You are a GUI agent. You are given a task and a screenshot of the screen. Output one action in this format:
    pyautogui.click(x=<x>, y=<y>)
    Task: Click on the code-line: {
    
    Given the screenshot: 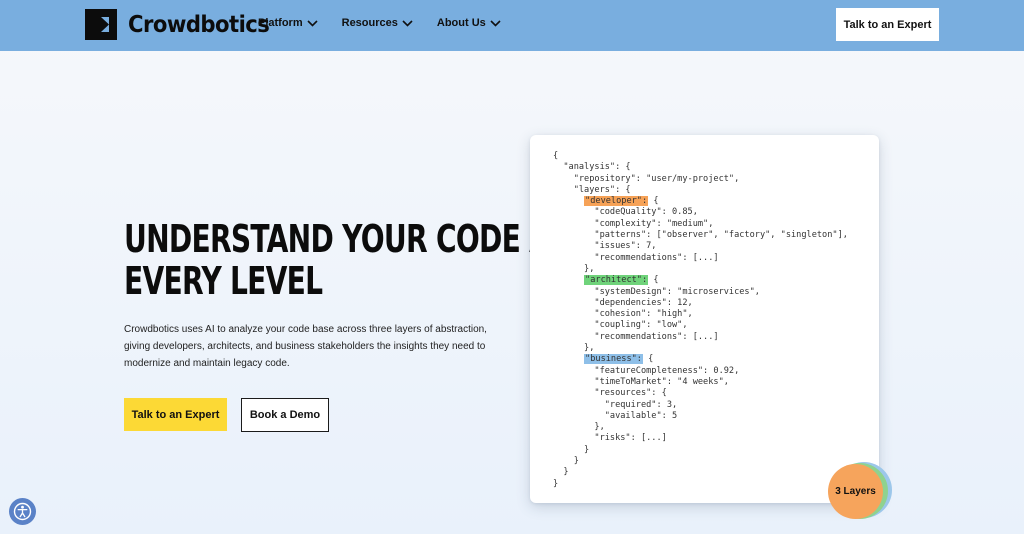 What is the action you would take?
    pyautogui.click(x=556, y=156)
    